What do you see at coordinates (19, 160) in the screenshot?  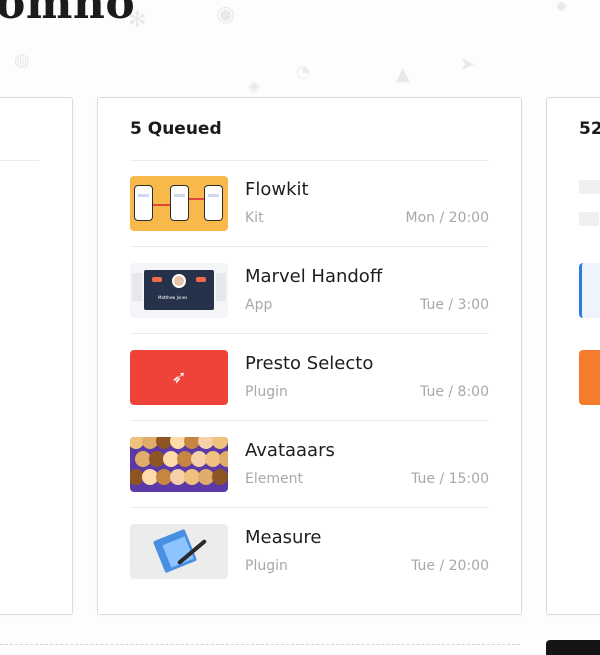 I see `card-divider` at bounding box center [19, 160].